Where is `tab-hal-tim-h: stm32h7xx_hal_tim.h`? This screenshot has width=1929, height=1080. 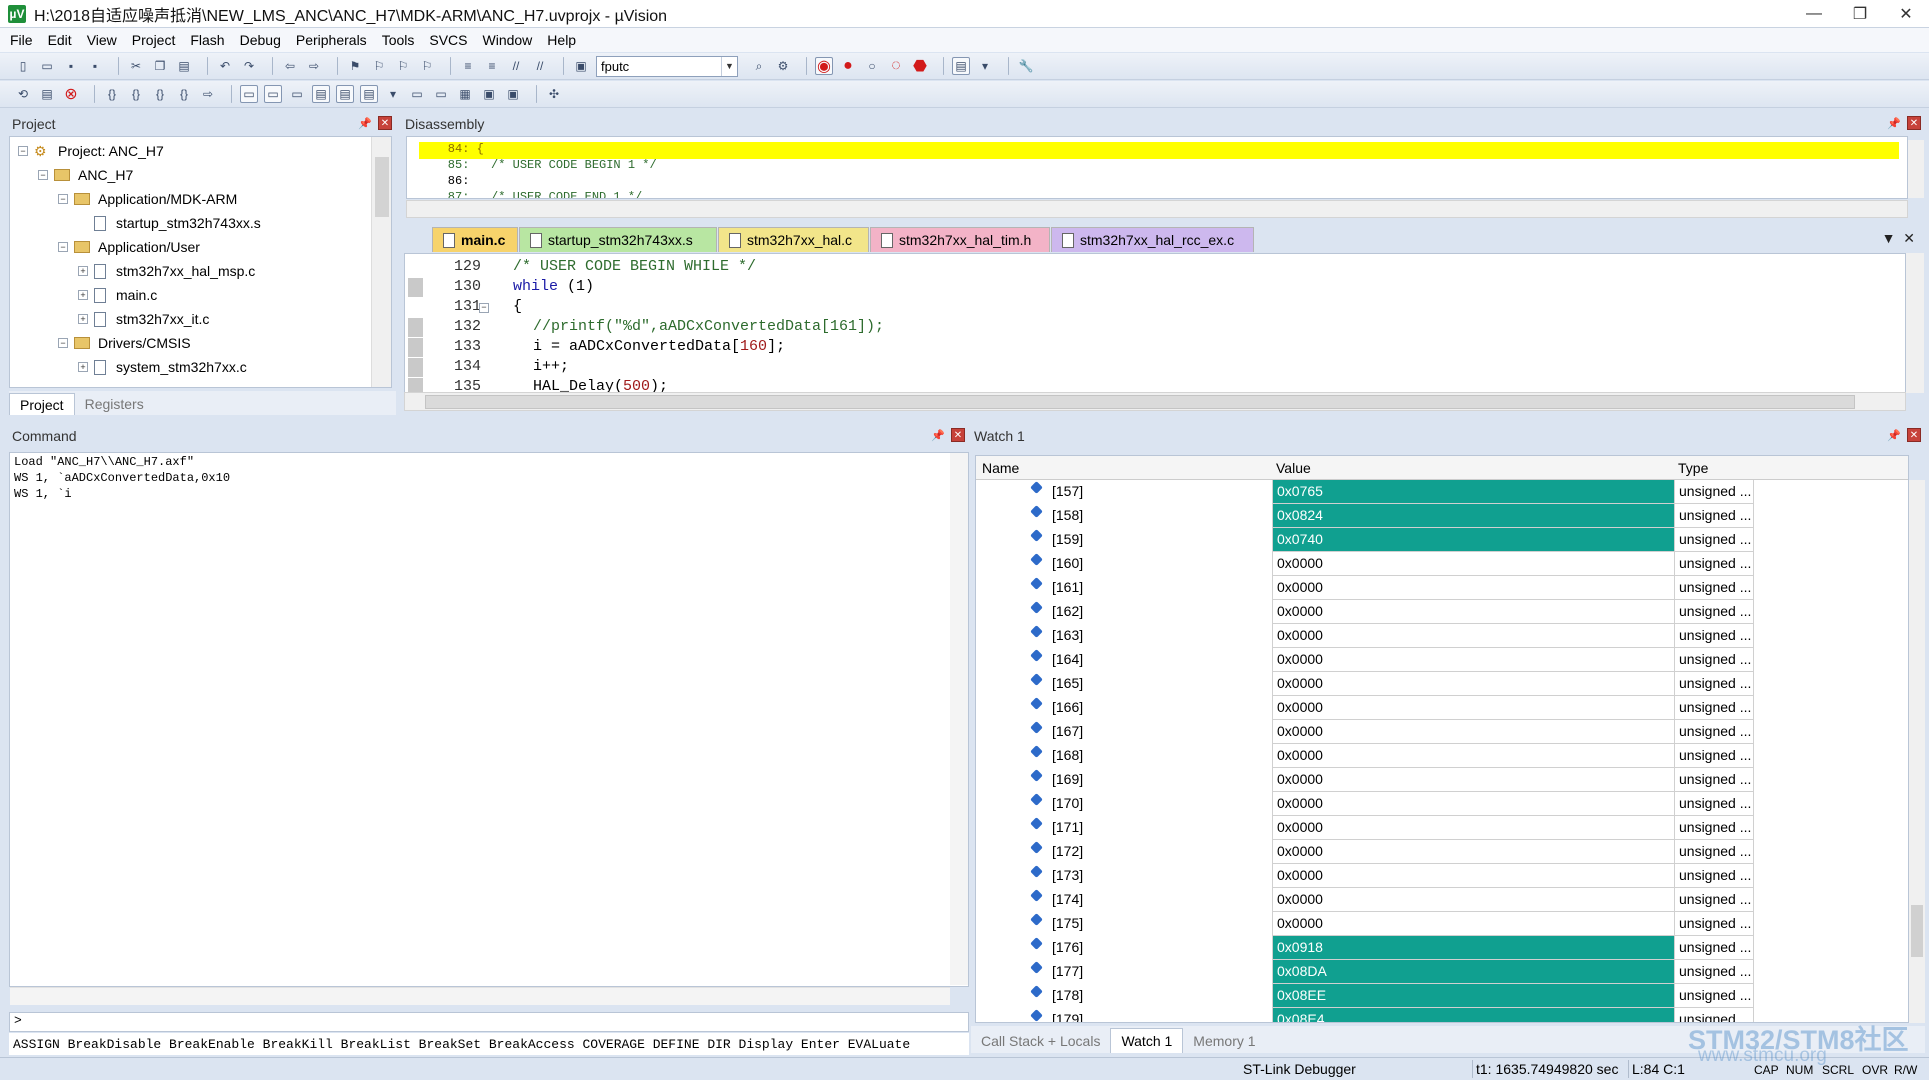 tab-hal-tim-h: stm32h7xx_hal_tim.h is located at coordinates (960, 239).